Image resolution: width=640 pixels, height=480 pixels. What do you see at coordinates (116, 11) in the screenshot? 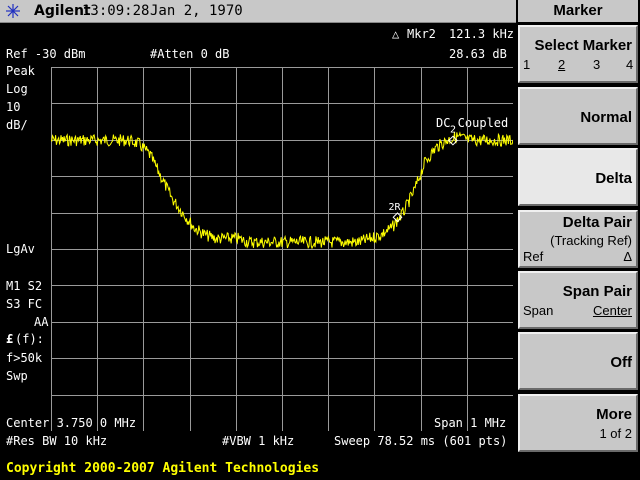
I see `clock-time: 13:09:28` at bounding box center [116, 11].